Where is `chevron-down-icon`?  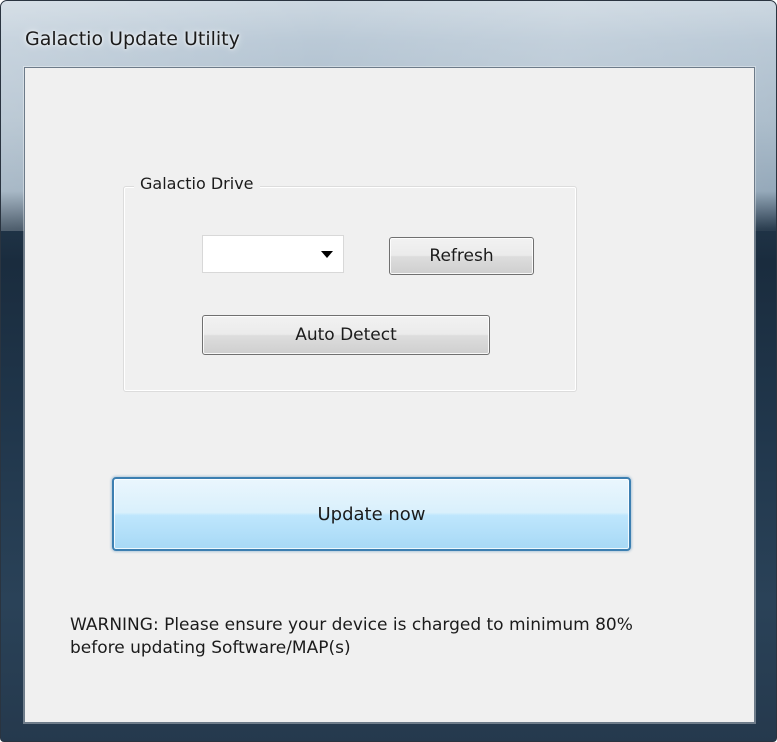
chevron-down-icon is located at coordinates (327, 254).